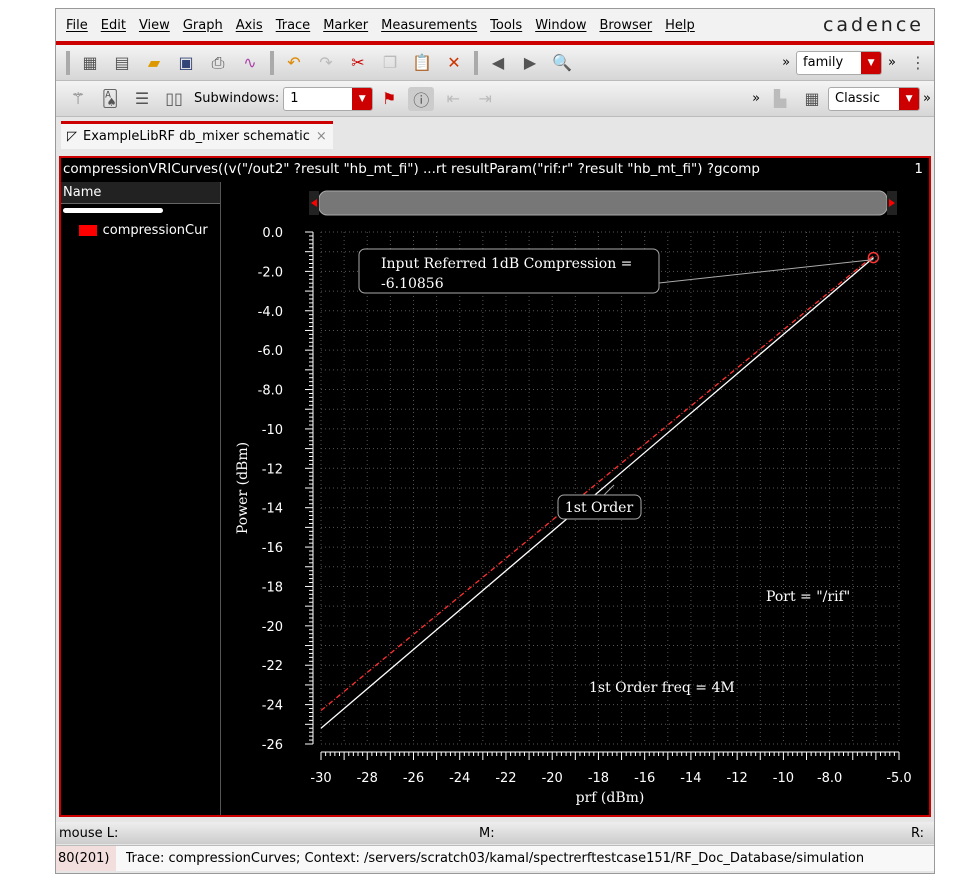 The height and width of the screenshot is (880, 979). Describe the element at coordinates (390, 63) in the screenshot. I see `copy-icon: ❐` at that location.